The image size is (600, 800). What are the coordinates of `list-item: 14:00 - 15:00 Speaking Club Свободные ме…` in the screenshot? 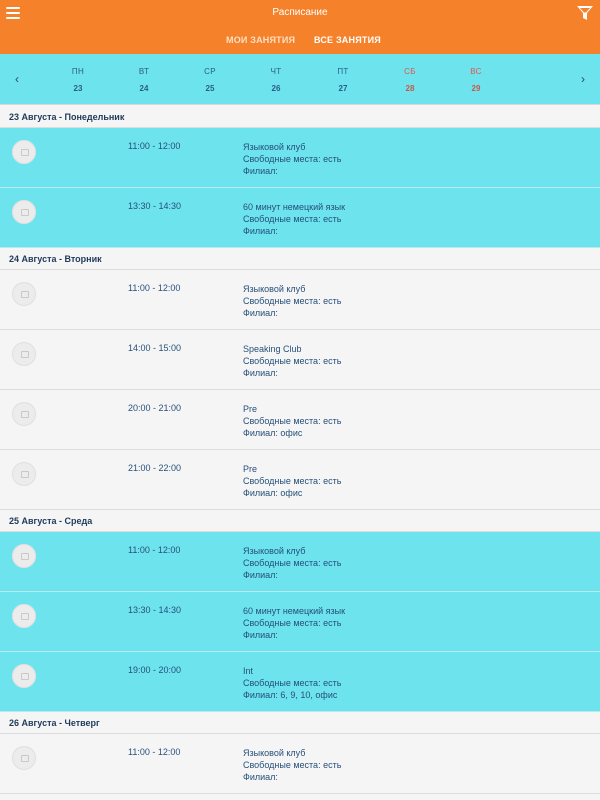 It's located at (300, 360).